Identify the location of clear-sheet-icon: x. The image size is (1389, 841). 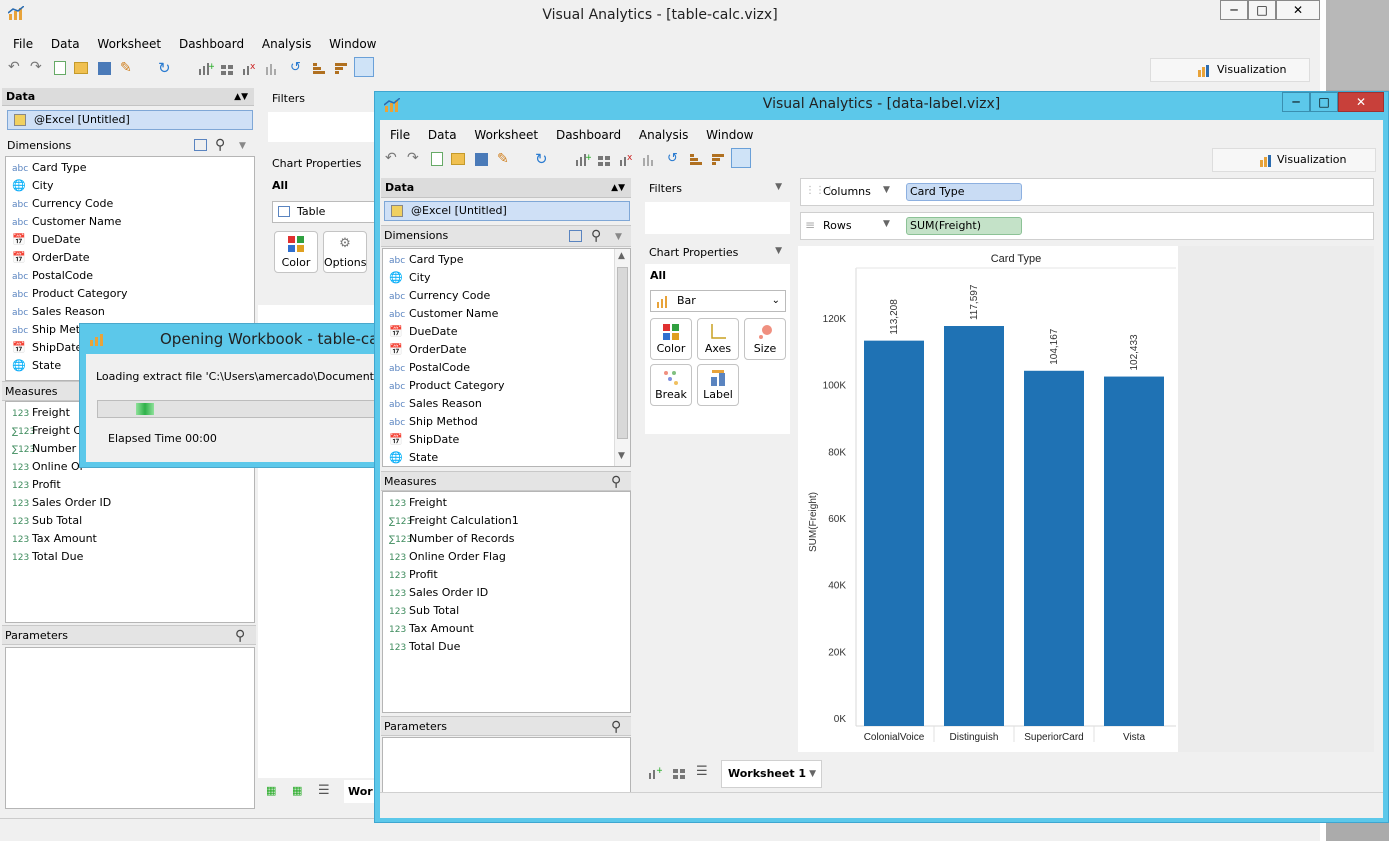
(250, 69).